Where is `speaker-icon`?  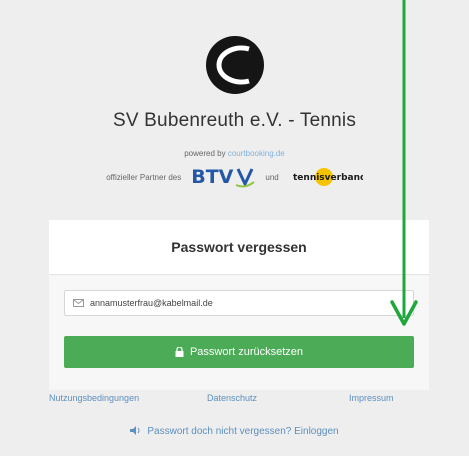
speaker-icon is located at coordinates (135, 430).